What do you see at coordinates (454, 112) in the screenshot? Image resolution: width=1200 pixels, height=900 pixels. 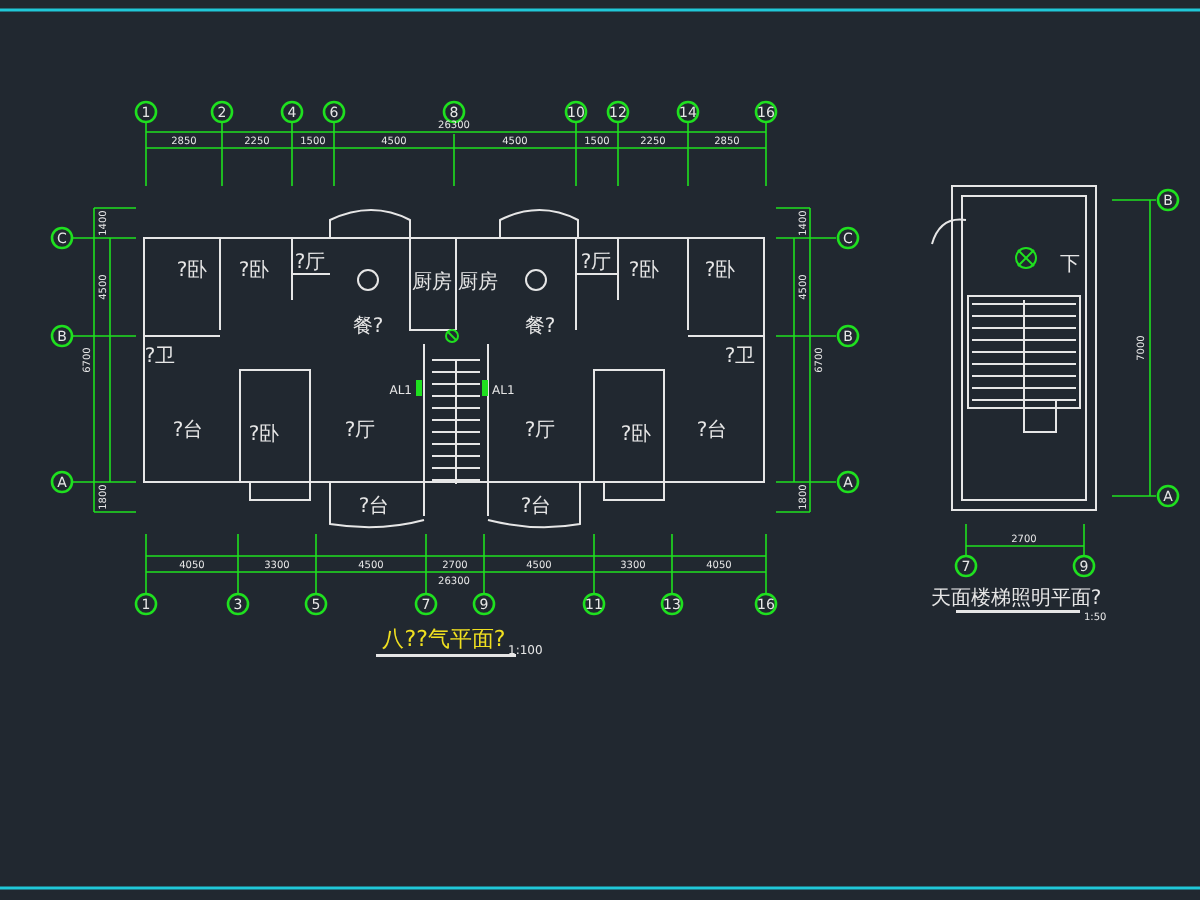 I see `axis-circle` at bounding box center [454, 112].